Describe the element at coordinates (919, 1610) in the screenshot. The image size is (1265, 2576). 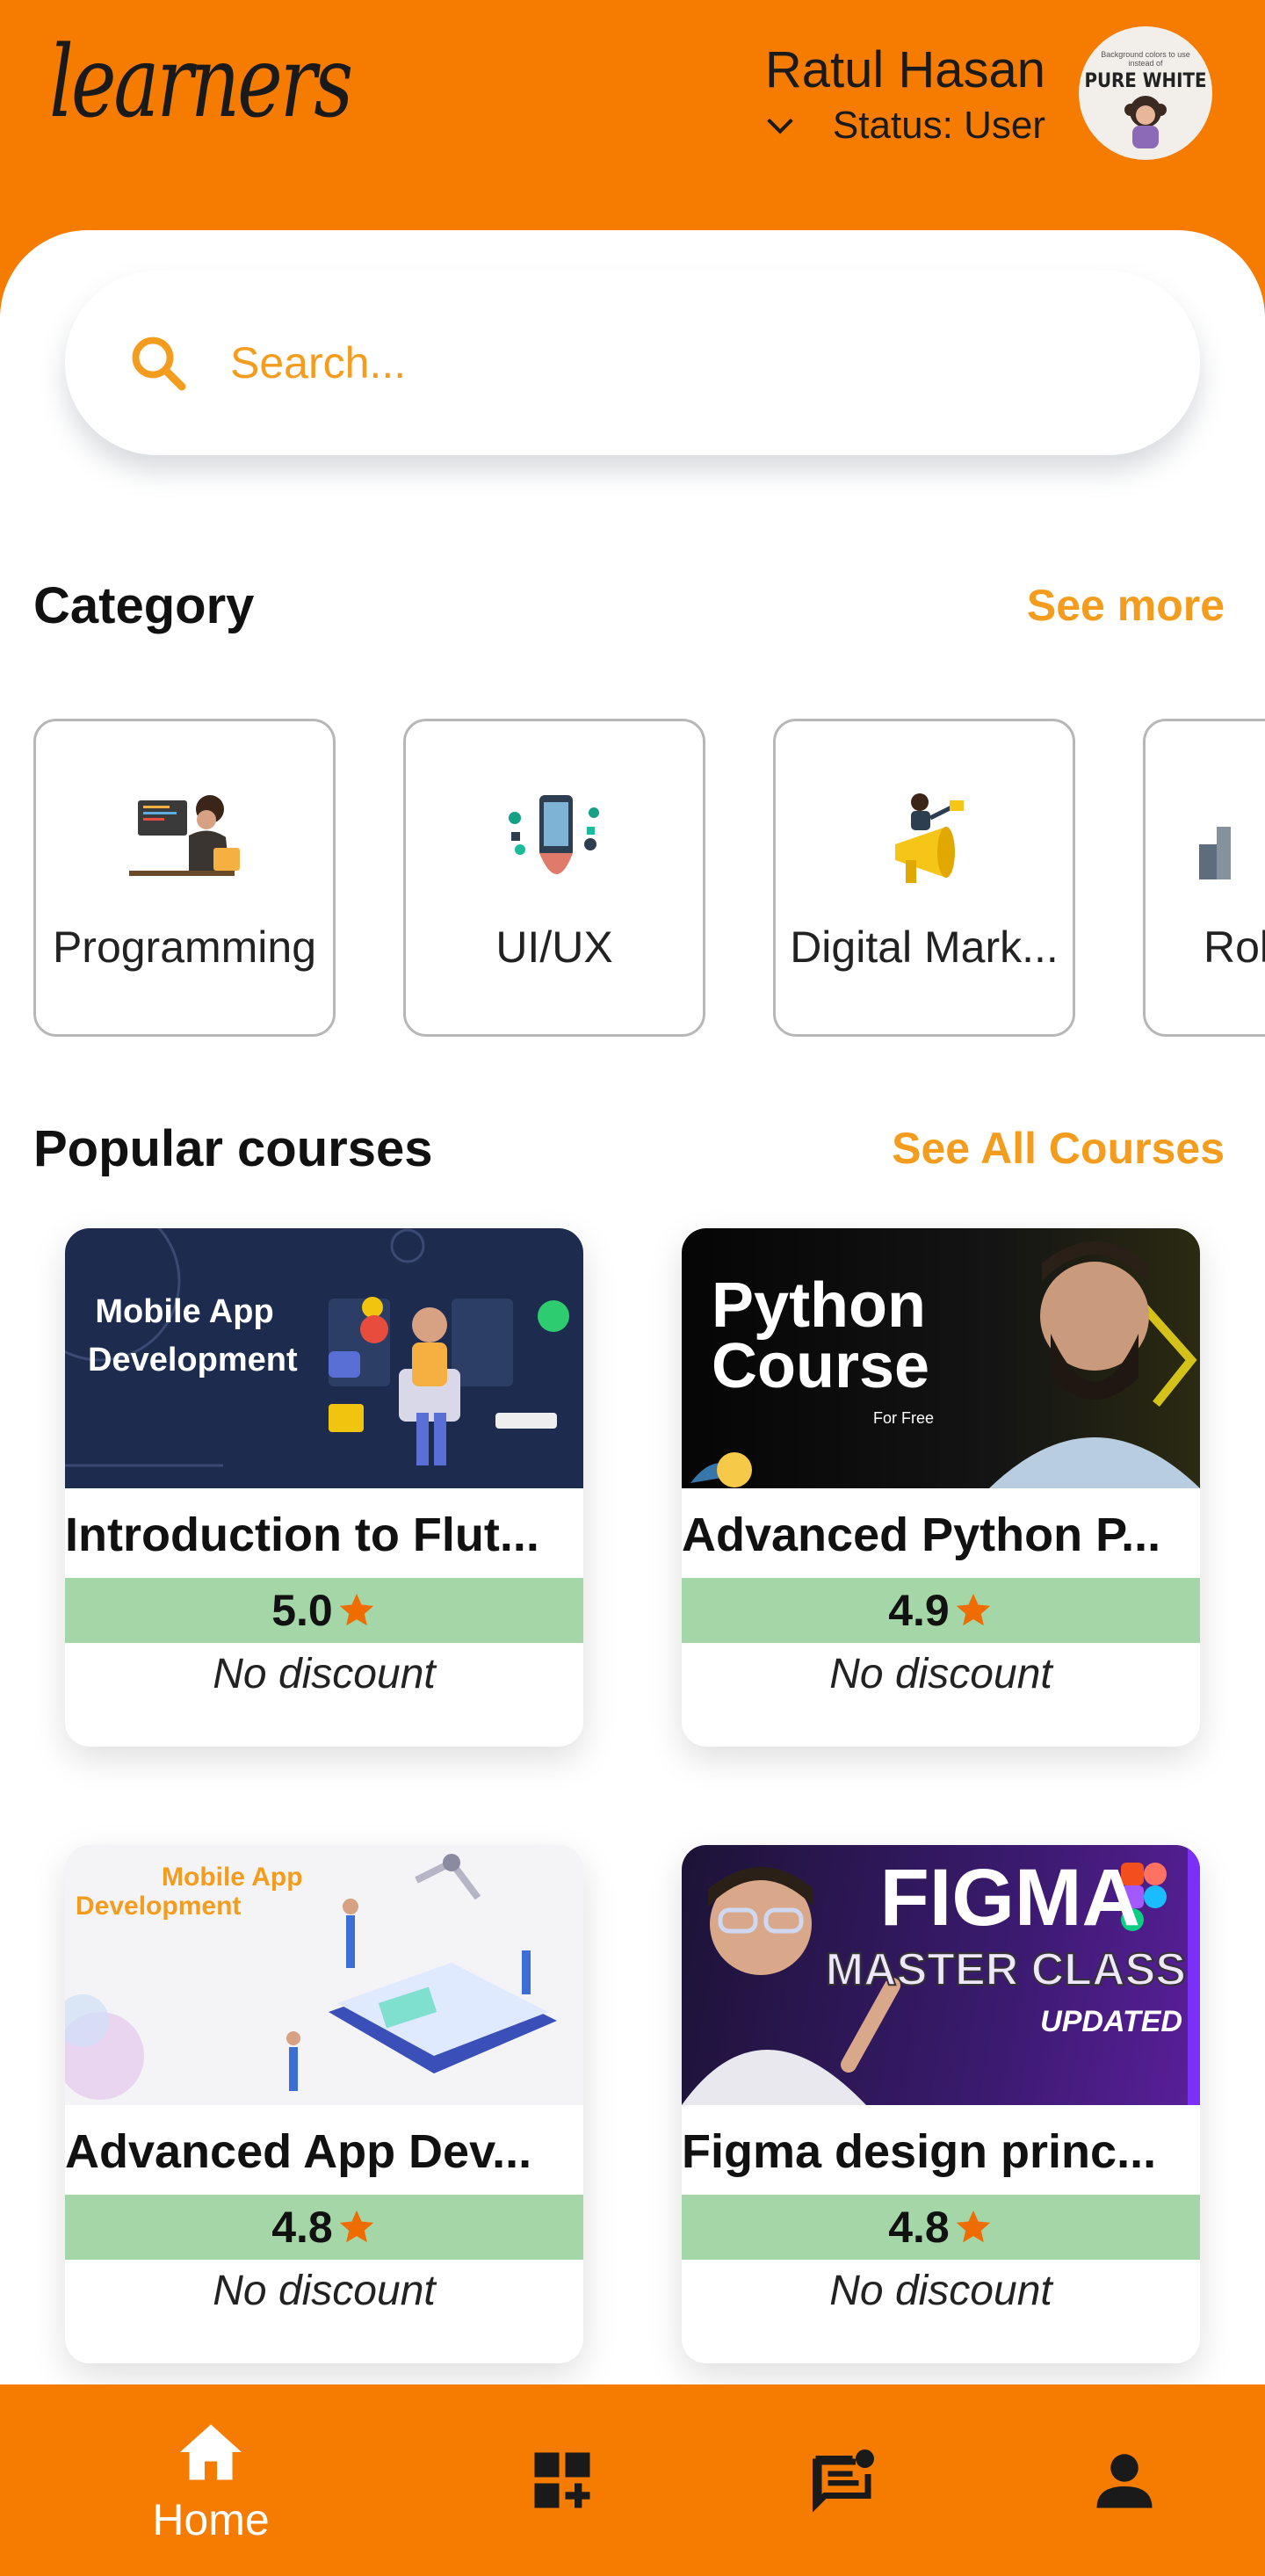
I see `rating-value: 4.9` at that location.